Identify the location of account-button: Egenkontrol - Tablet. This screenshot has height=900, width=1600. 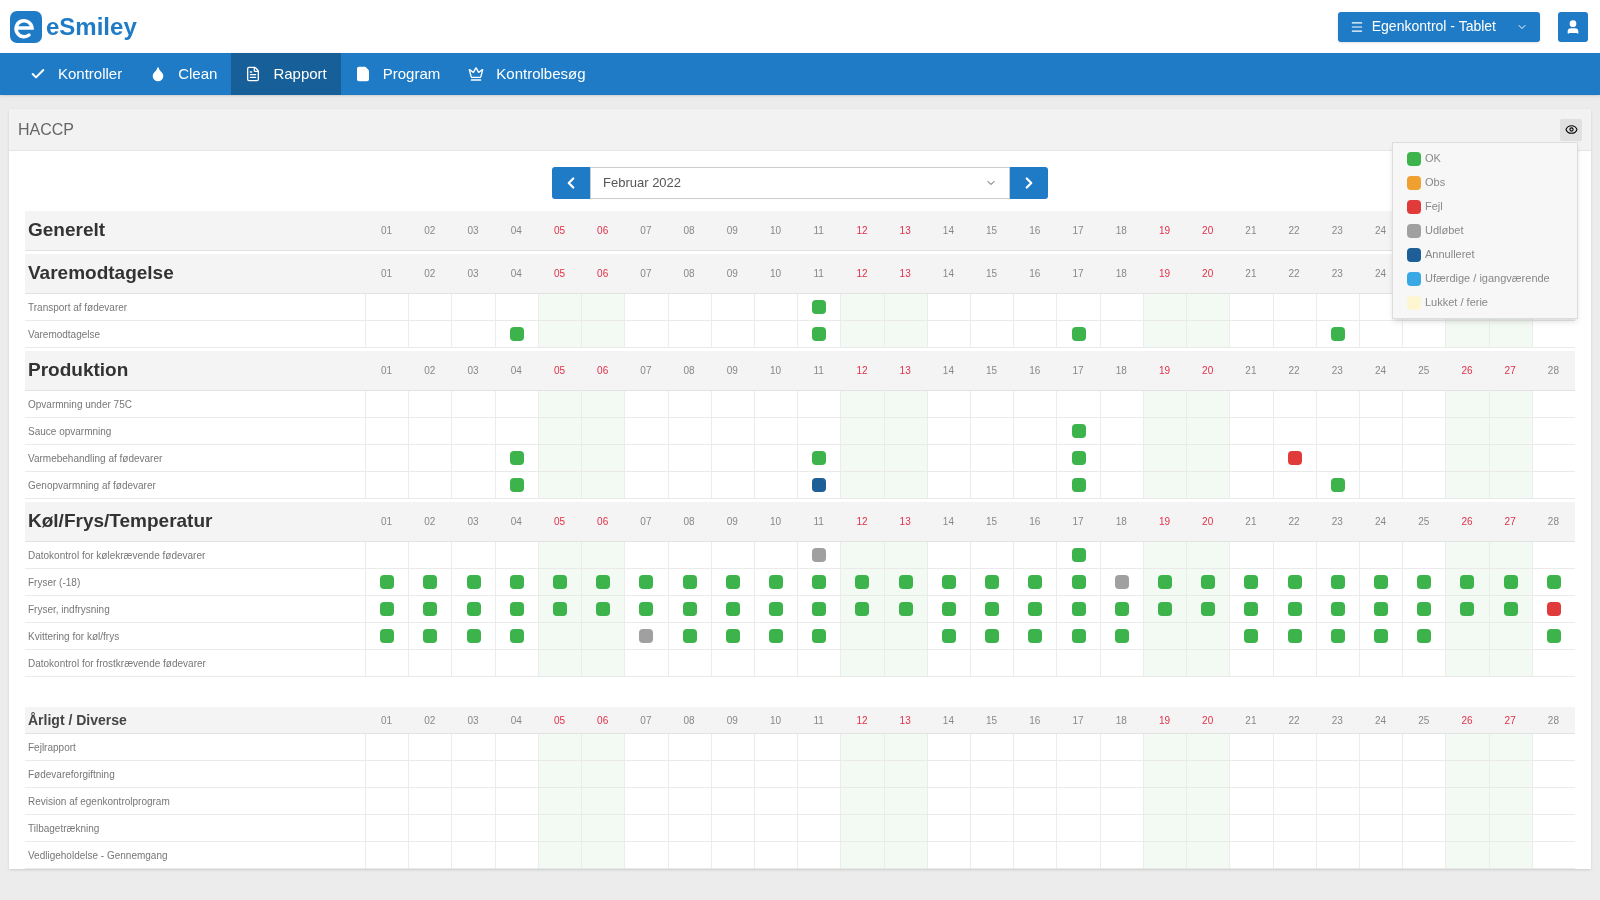
(1438, 26).